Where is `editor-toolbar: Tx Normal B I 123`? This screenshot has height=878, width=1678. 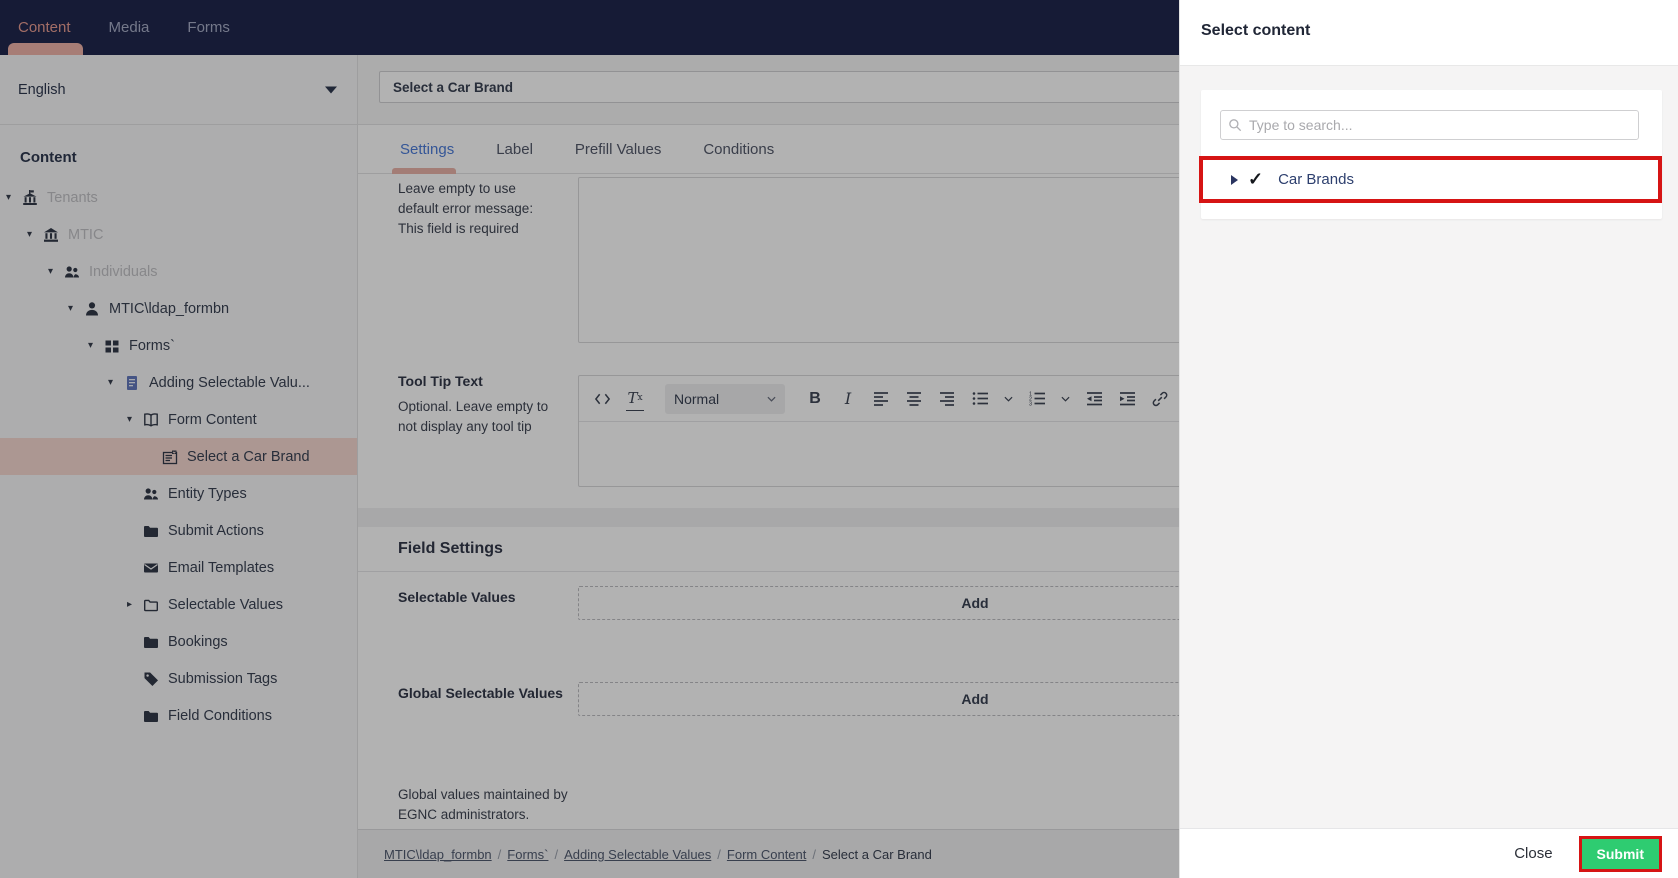 editor-toolbar: Tx Normal B I 123 is located at coordinates (879, 399).